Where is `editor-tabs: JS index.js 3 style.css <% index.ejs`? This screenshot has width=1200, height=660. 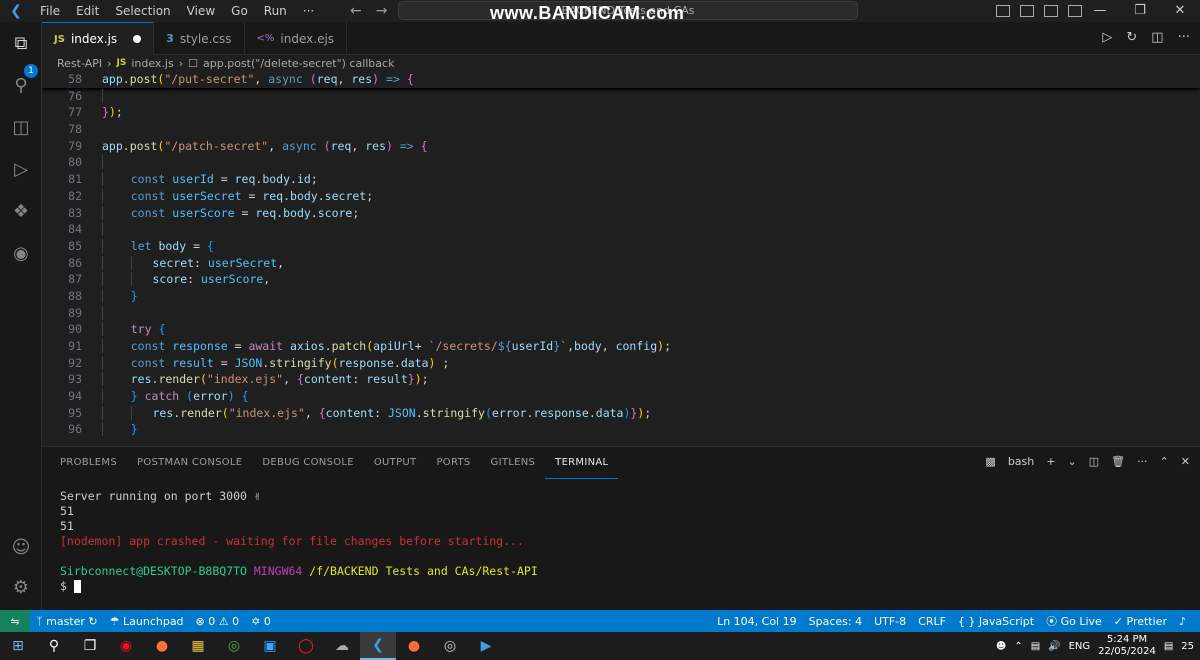
editor-tabs: JS index.js 3 style.css <% index.ejs is located at coordinates (621, 38).